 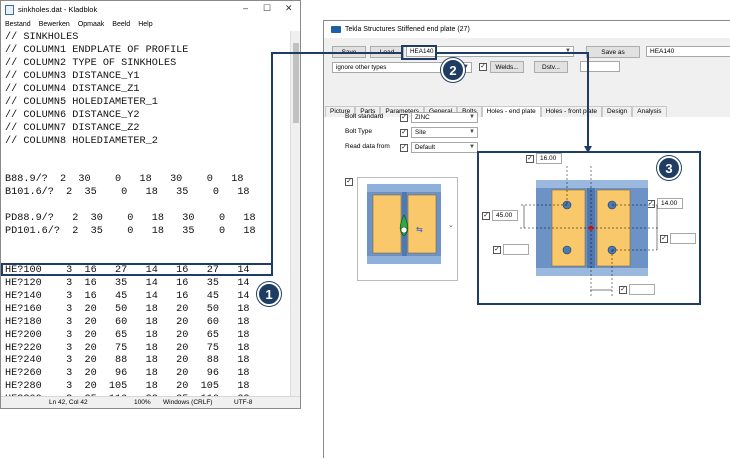 What do you see at coordinates (269, 294) in the screenshot?
I see `callout-badge-1: 1` at bounding box center [269, 294].